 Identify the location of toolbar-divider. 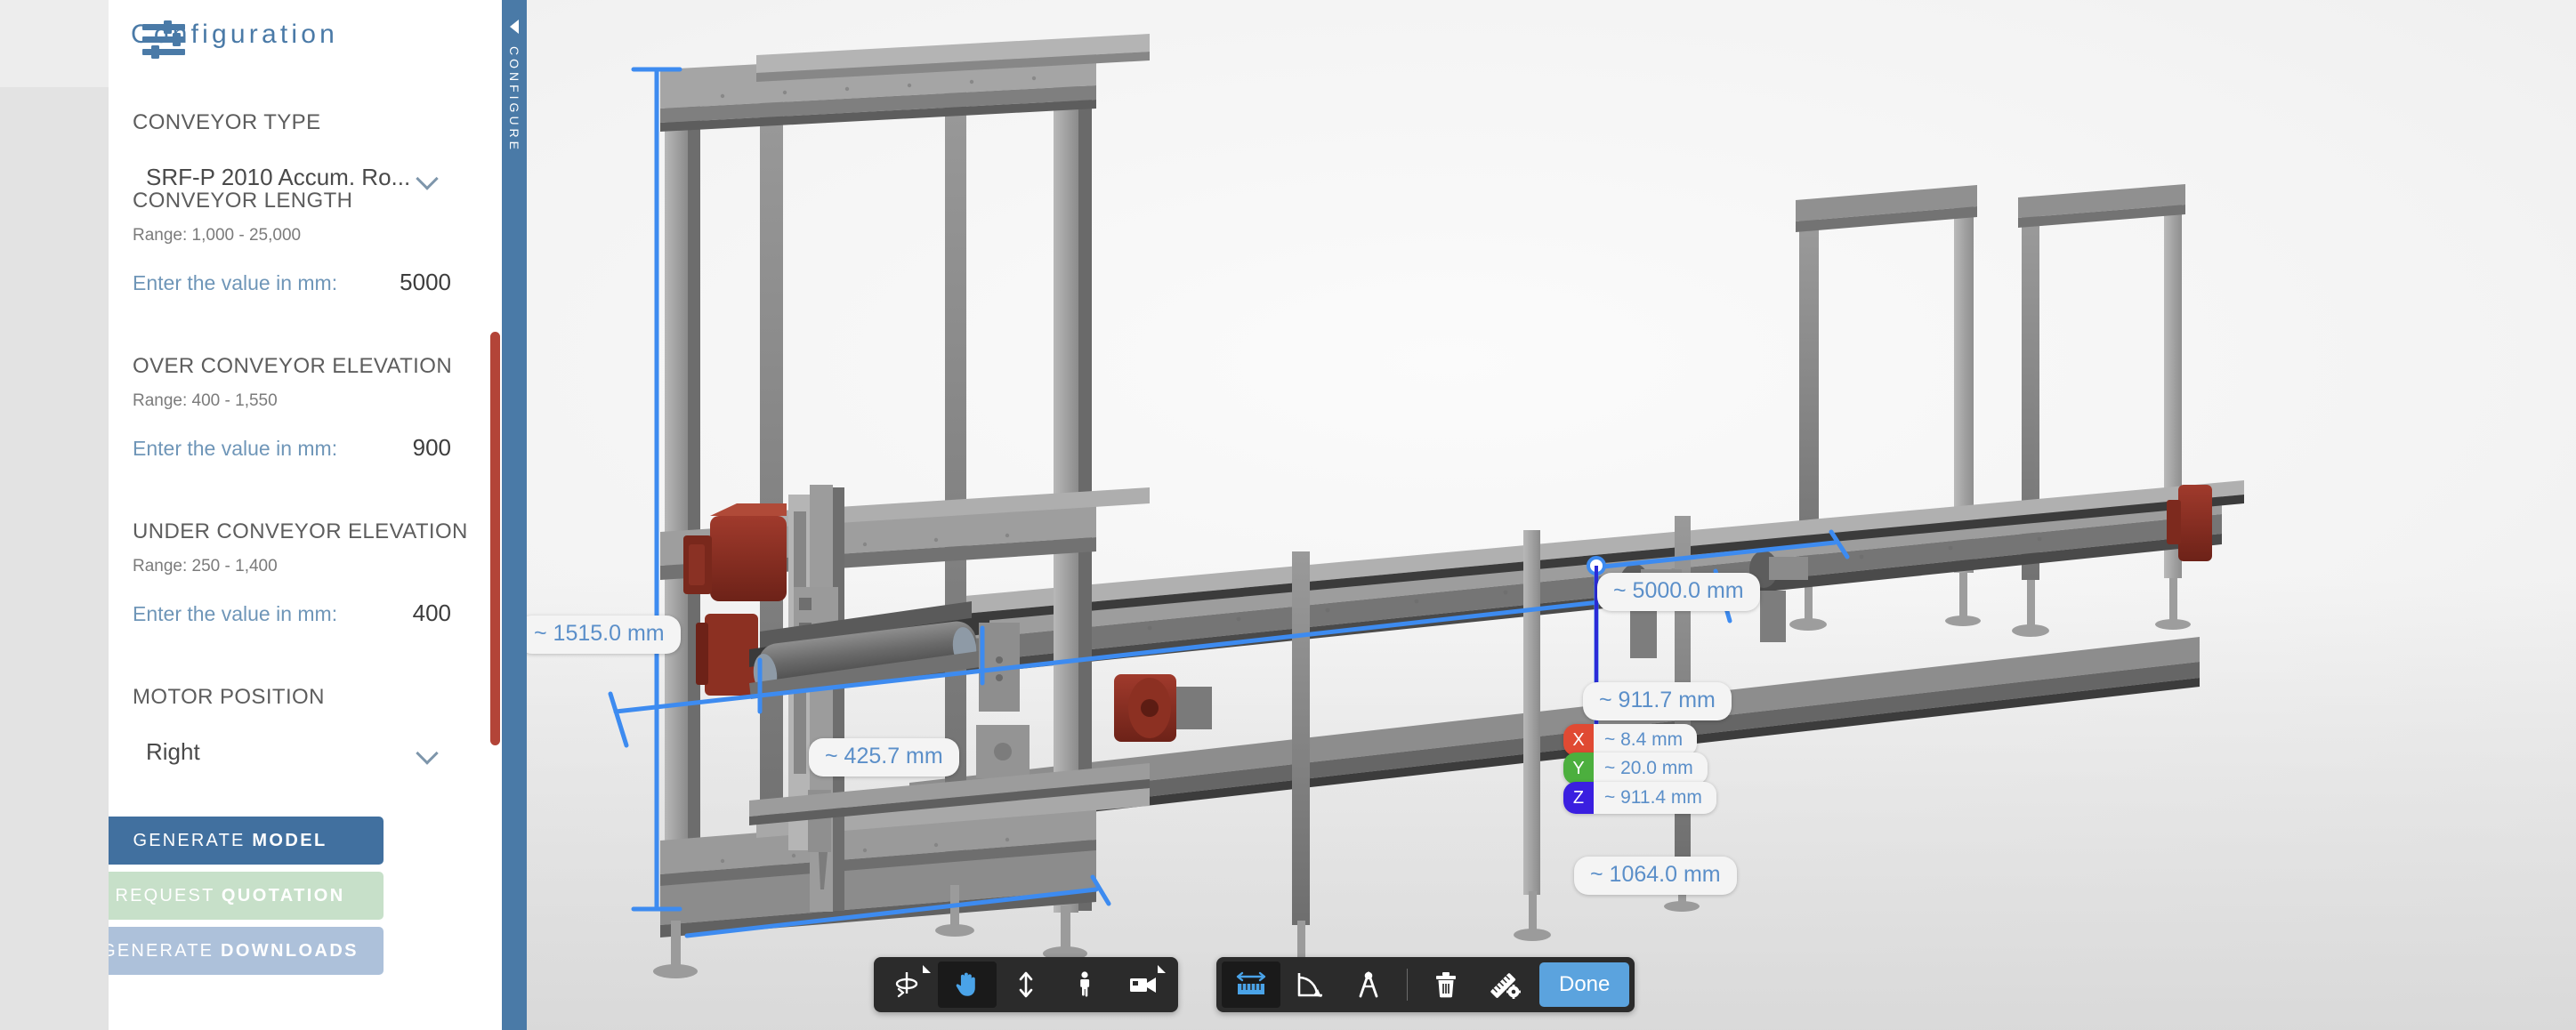
(1407, 985).